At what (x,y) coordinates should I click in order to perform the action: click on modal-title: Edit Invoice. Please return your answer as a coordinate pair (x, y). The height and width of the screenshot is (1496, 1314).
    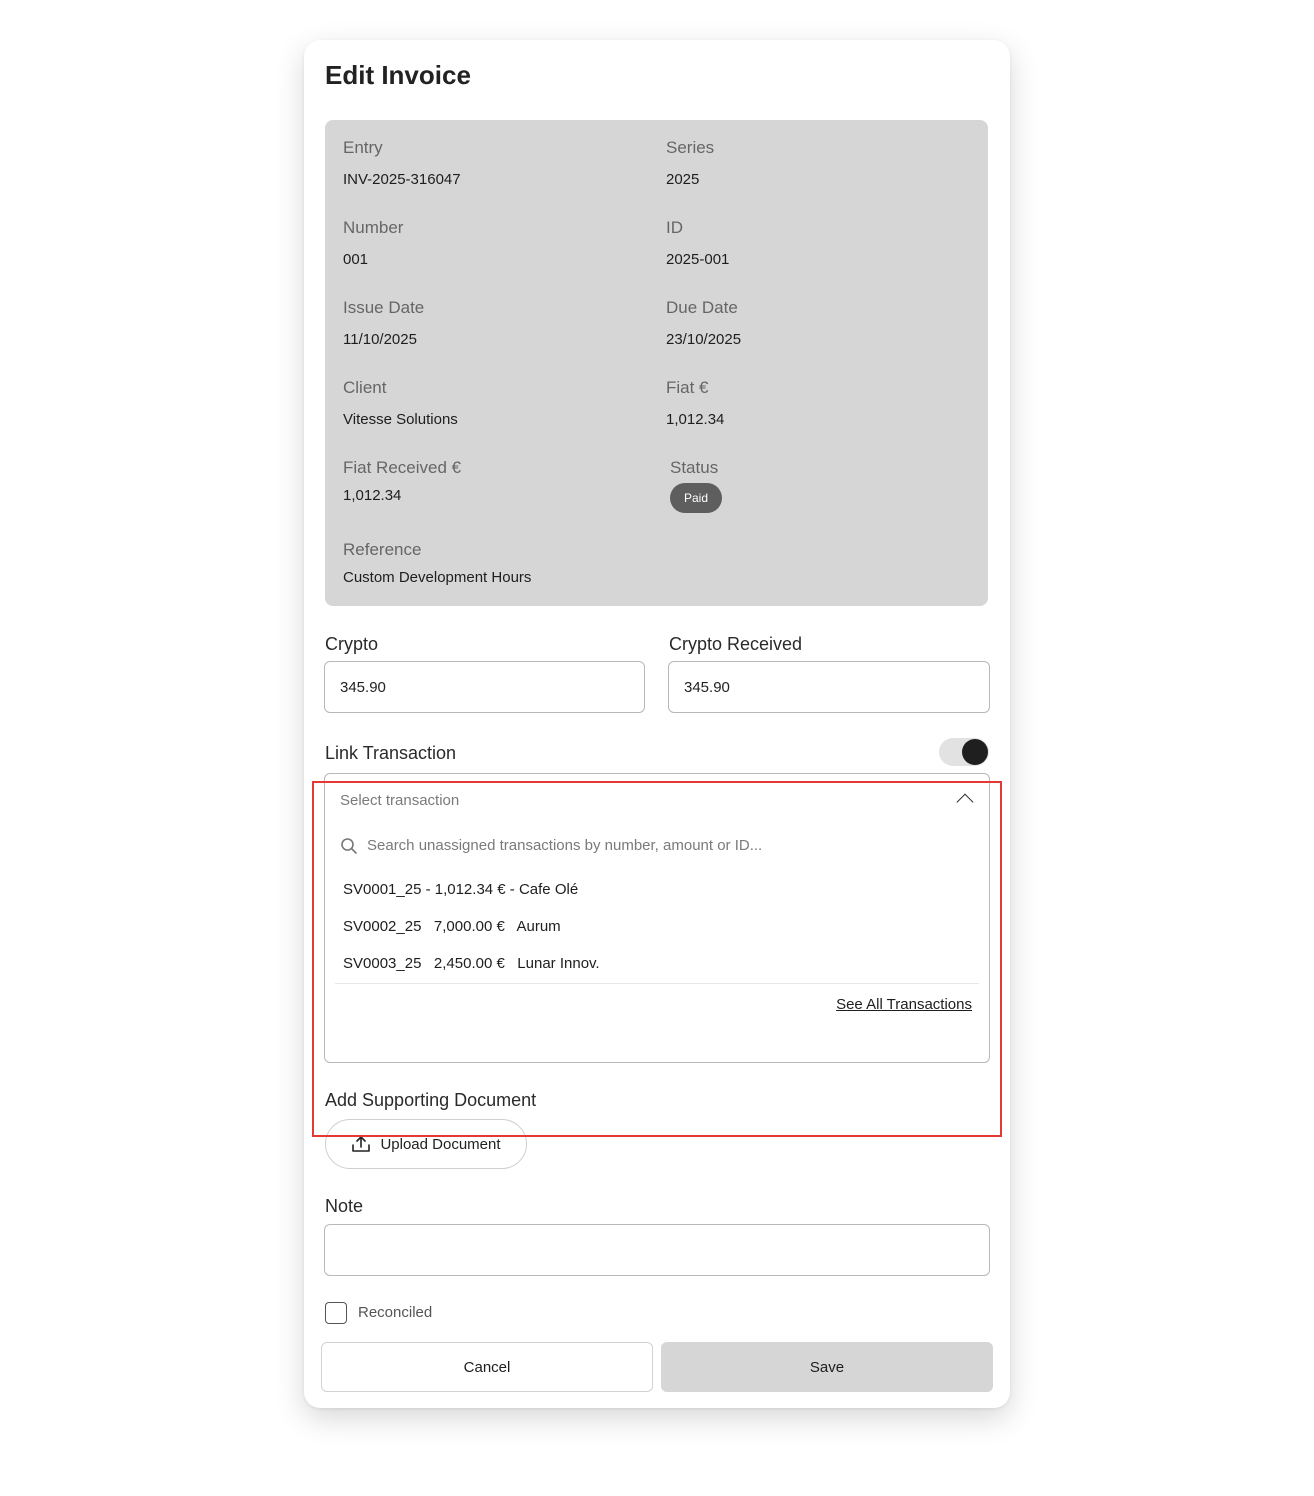
    Looking at the image, I should click on (398, 75).